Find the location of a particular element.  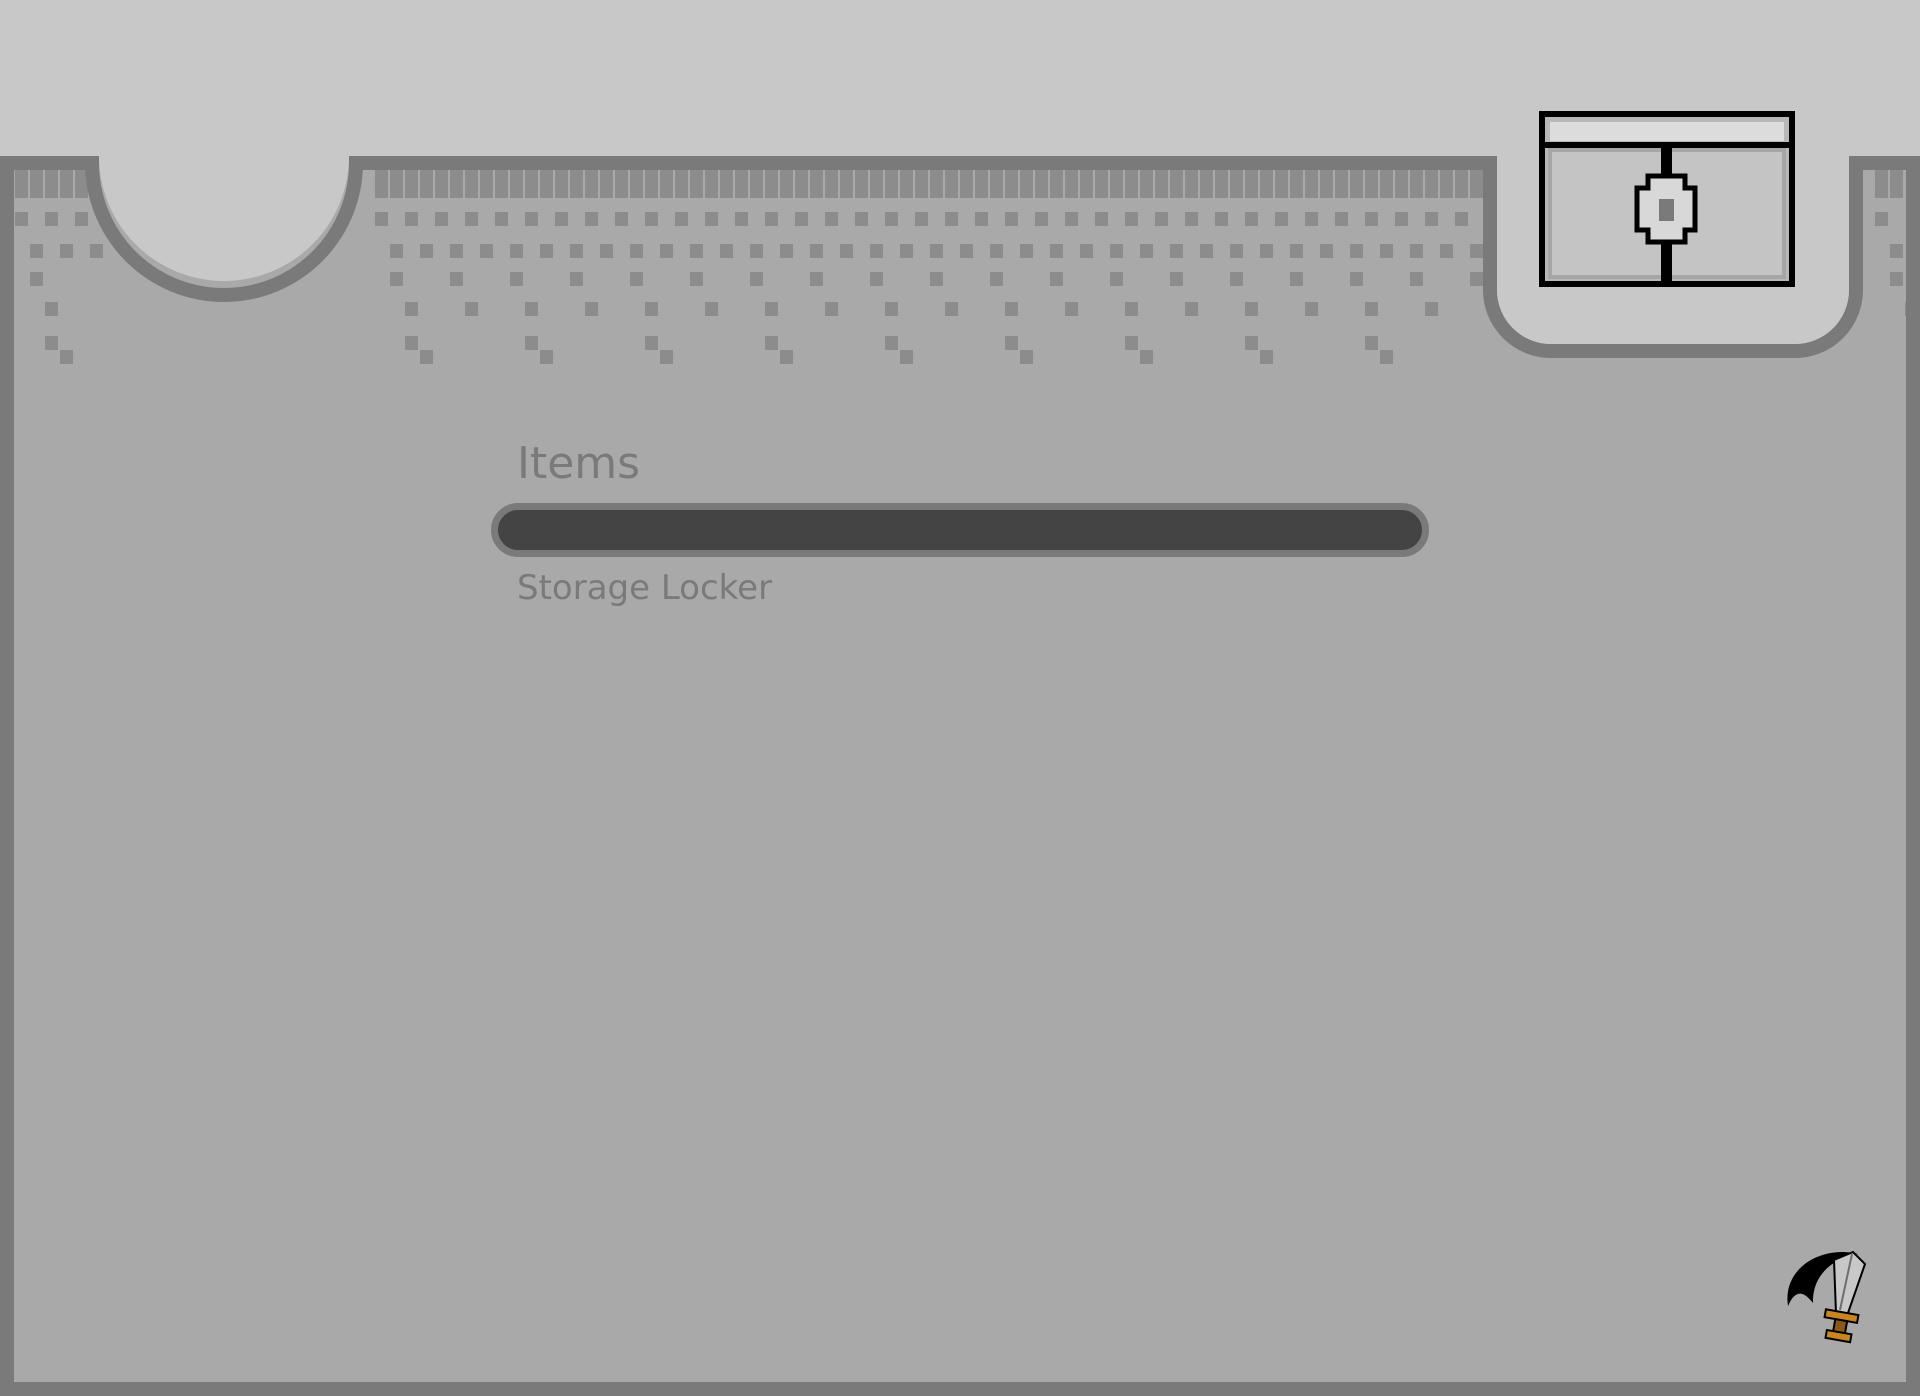

storage-tab is located at coordinates (1673, 227).